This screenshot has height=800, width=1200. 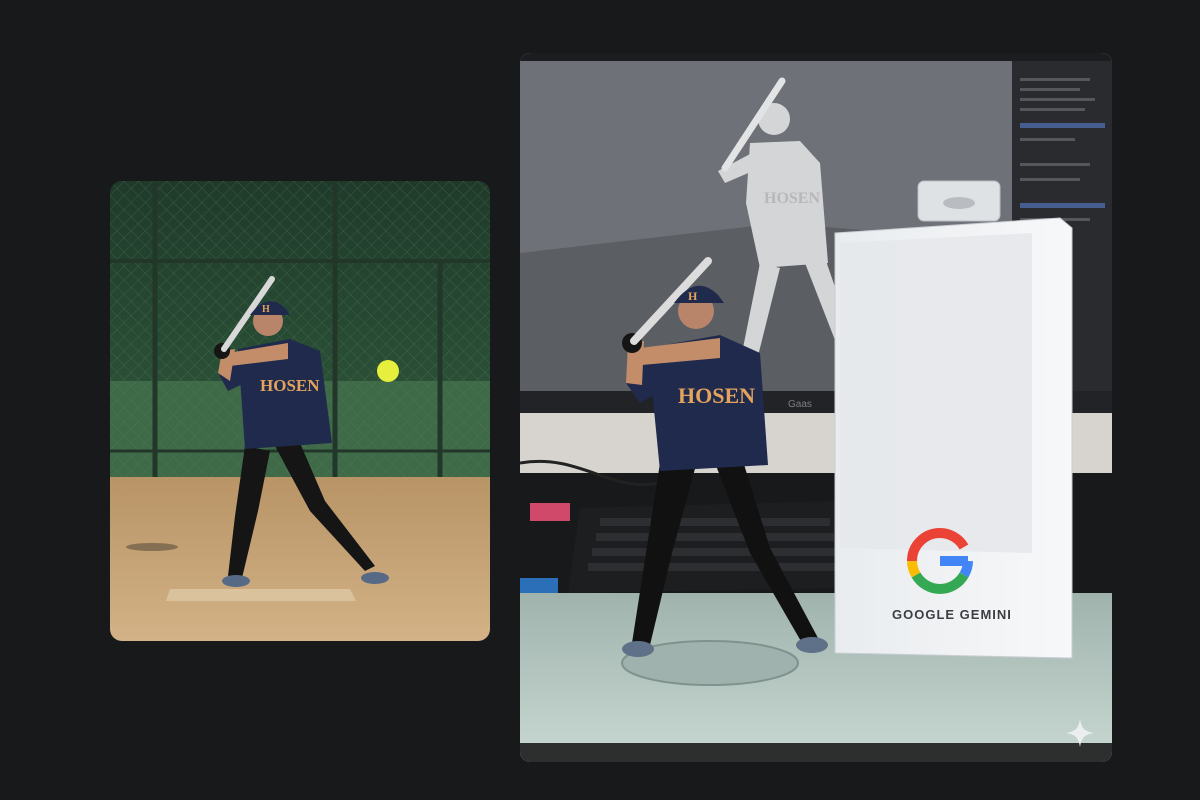 What do you see at coordinates (716, 395) in the screenshot?
I see `figurine-jersey-text: HOSEN` at bounding box center [716, 395].